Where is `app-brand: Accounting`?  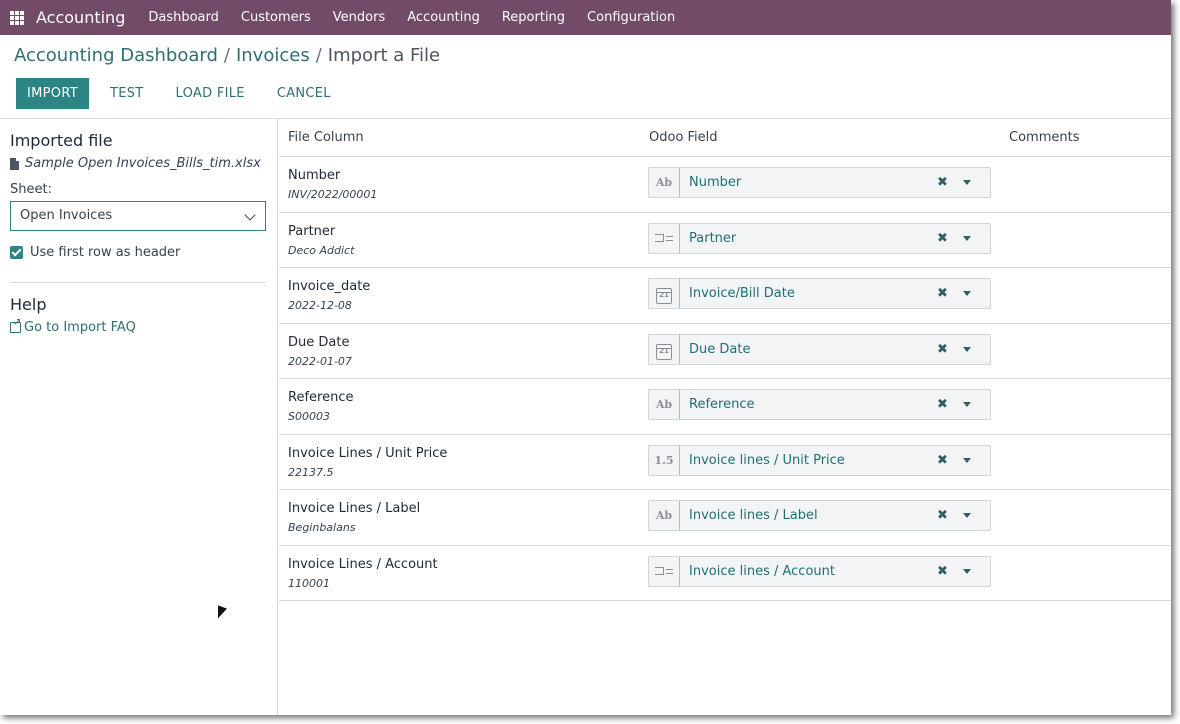 app-brand: Accounting is located at coordinates (80, 17).